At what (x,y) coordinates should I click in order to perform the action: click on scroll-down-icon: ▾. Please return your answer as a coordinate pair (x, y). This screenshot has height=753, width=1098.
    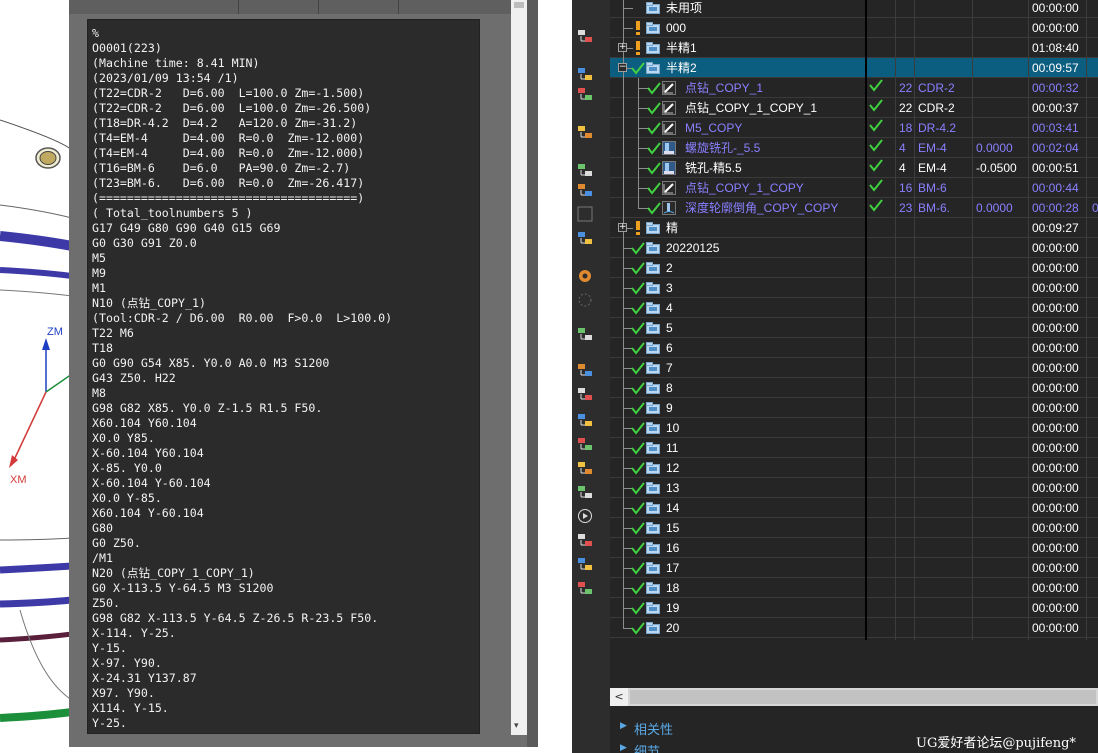
    Looking at the image, I should click on (516, 726).